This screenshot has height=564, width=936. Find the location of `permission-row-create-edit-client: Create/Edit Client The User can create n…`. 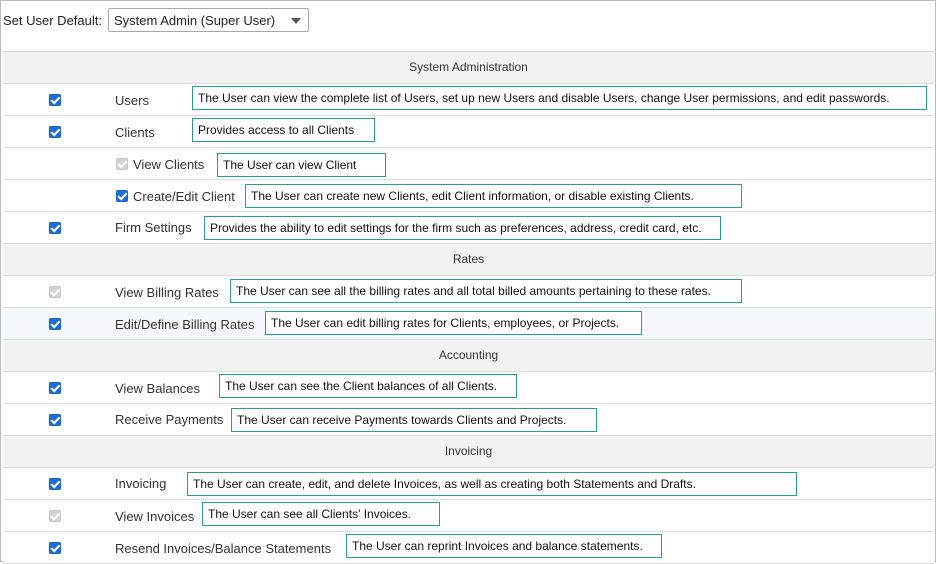

permission-row-create-edit-client: Create/Edit Client The User can create n… is located at coordinates (468, 196).